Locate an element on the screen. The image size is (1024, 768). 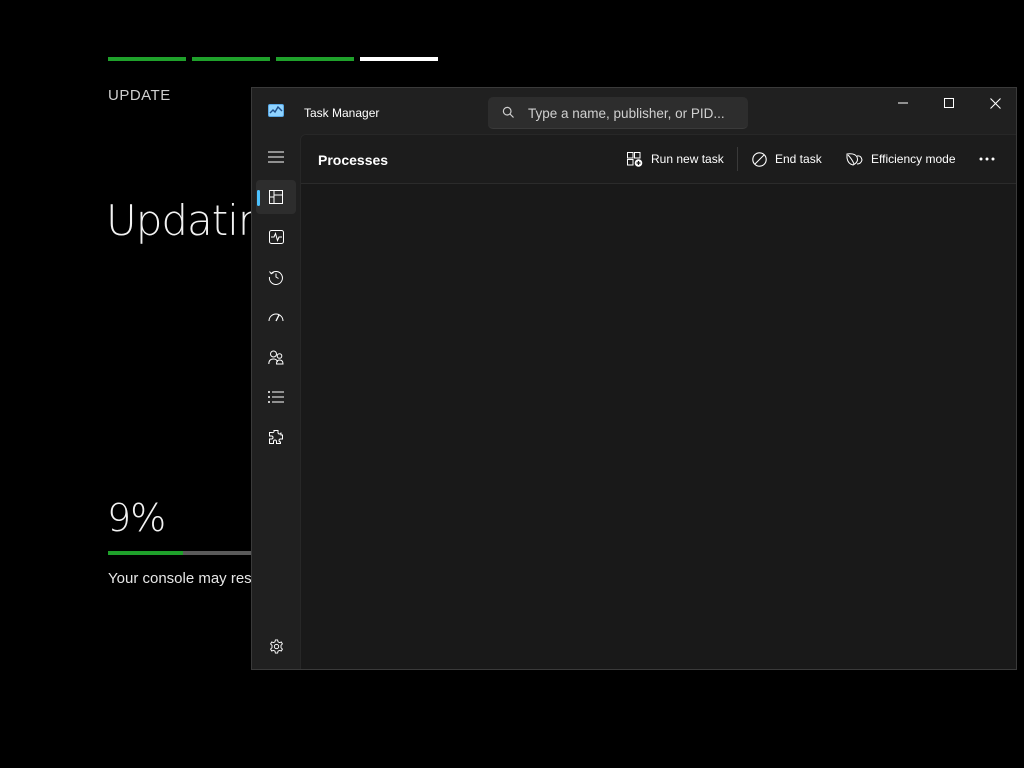
end-task-icon is located at coordinates (759, 159).